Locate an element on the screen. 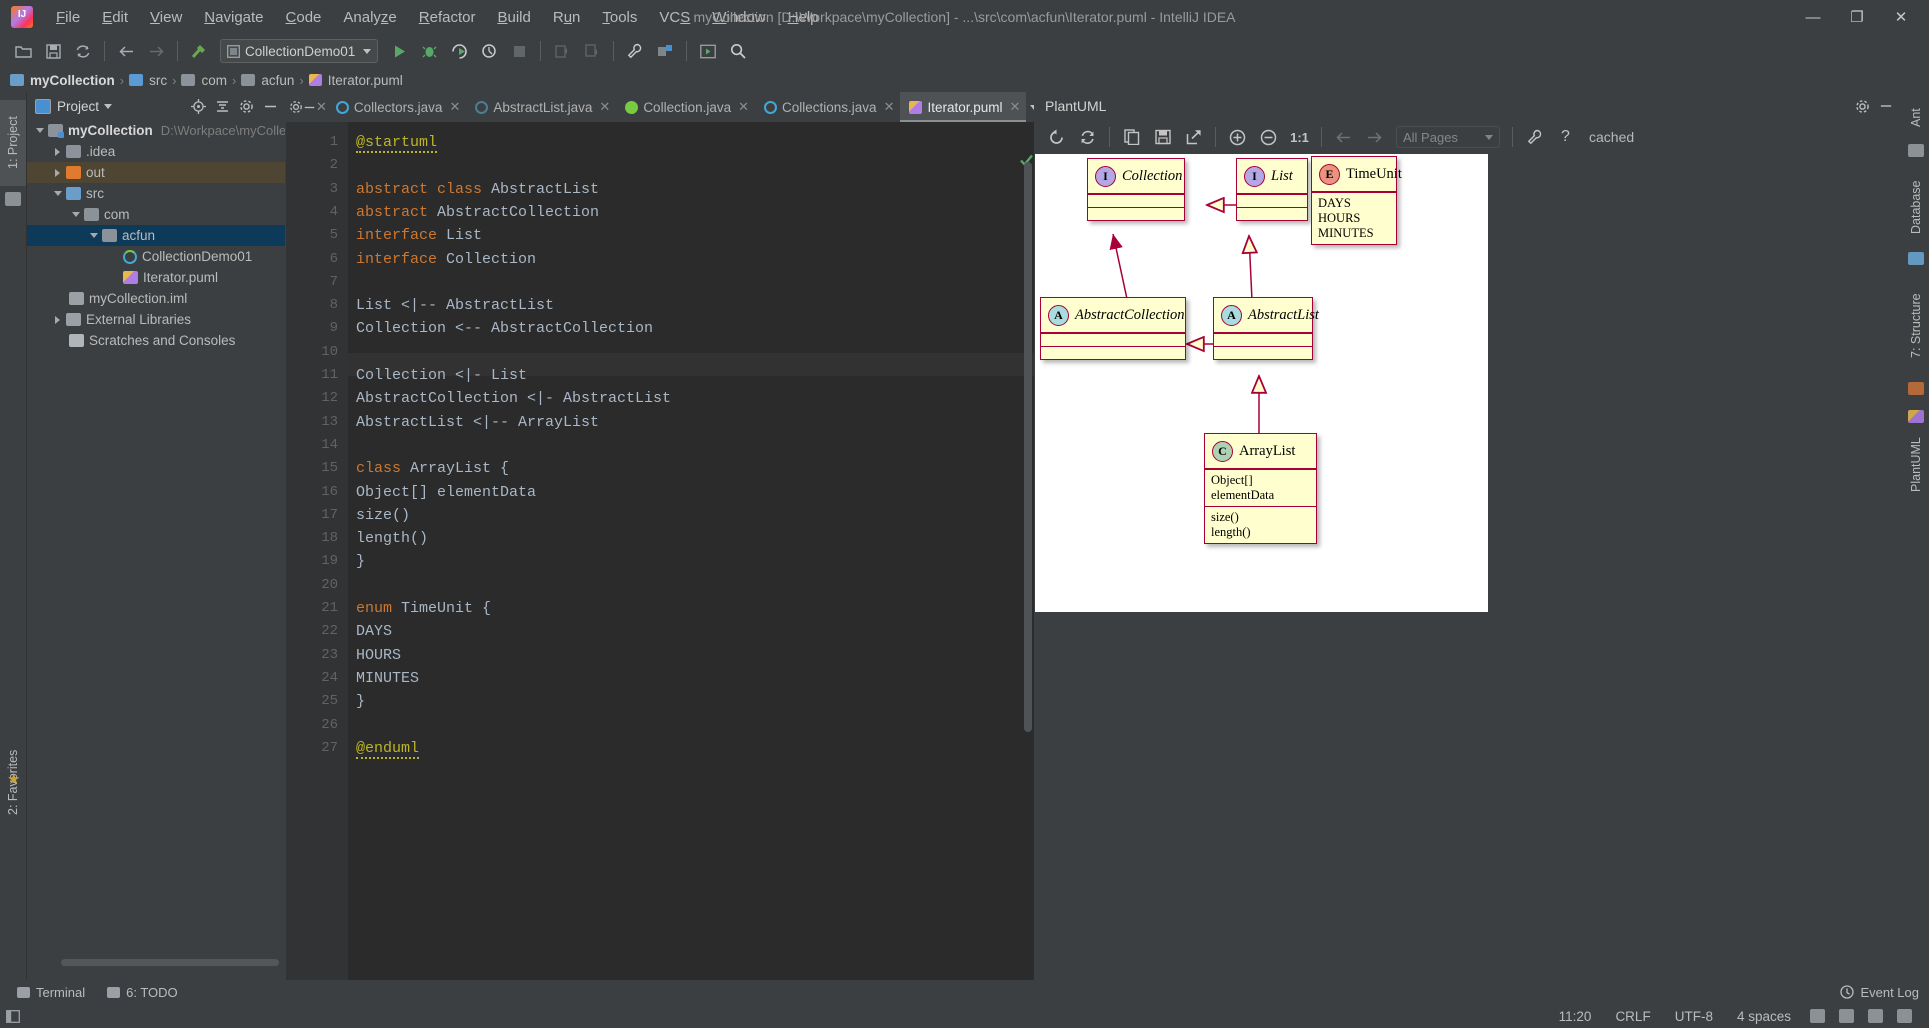 This screenshot has height=1028, width=1929. sync-icon is located at coordinates (83, 51).